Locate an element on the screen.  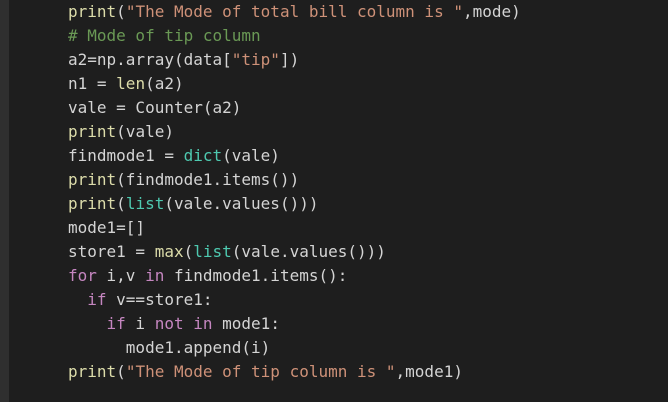
code-token: for is located at coordinates (82, 275).